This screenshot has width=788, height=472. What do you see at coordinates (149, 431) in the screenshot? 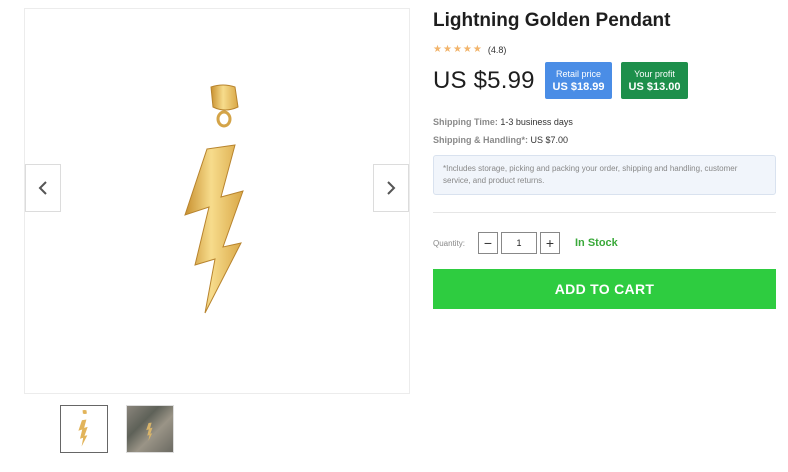
I see `pendant-worn-thumbnail-image` at bounding box center [149, 431].